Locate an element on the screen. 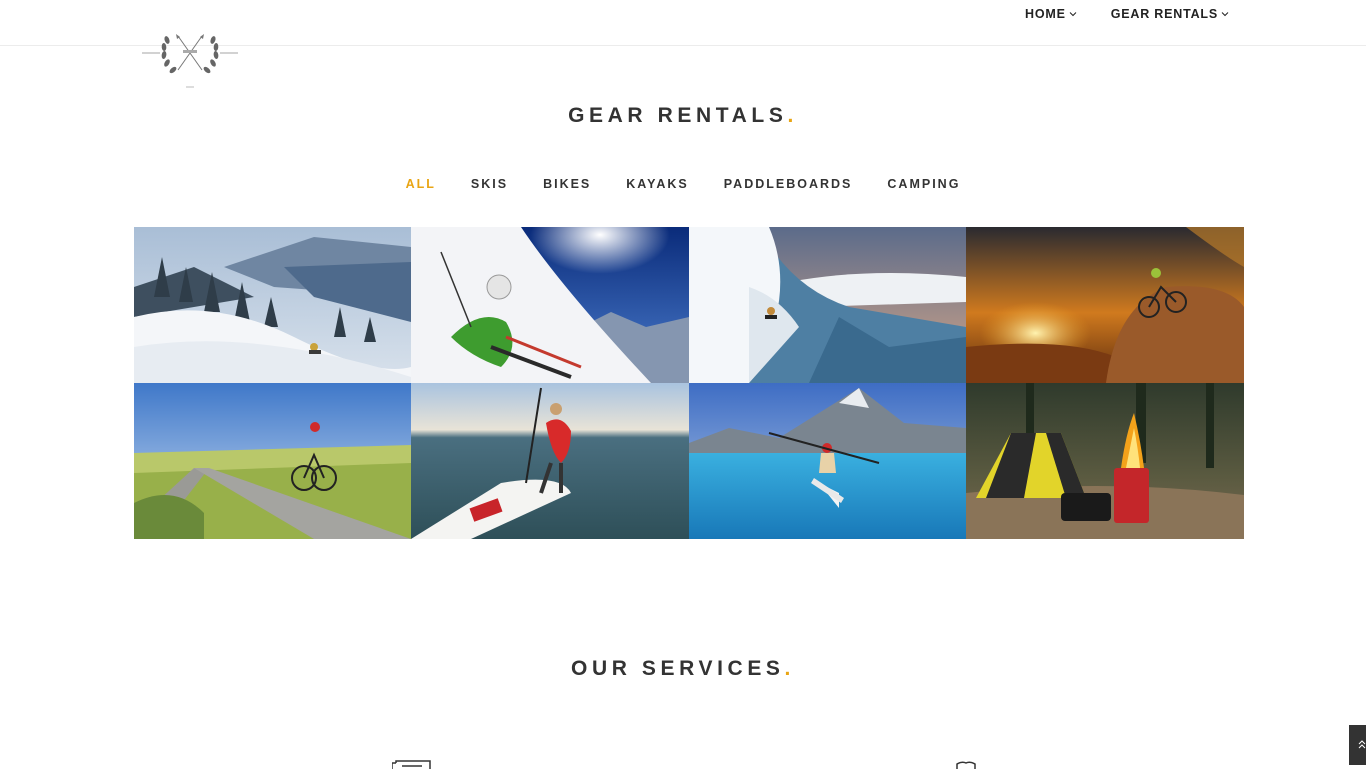 Image resolution: width=1366 pixels, height=769 pixels. our-services-title-text: OUR SERVICES is located at coordinates (678, 668).